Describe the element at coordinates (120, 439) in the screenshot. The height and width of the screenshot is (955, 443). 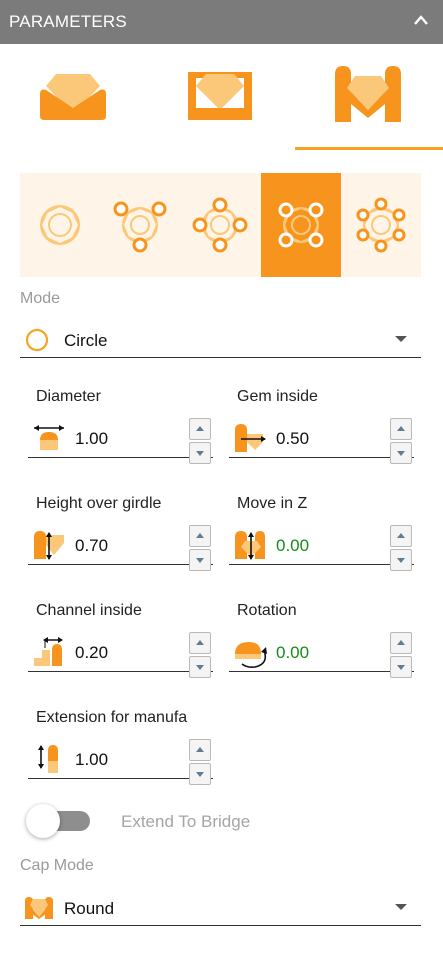
I see `diameter-input-box: 1.00` at that location.